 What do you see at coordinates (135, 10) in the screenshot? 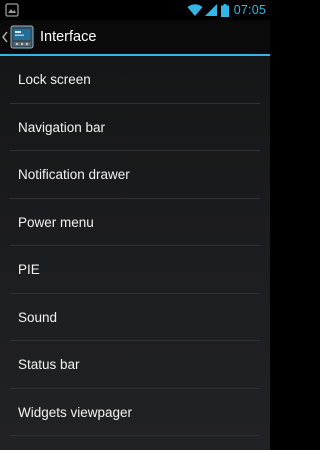
I see `status-bar: 07:05` at bounding box center [135, 10].